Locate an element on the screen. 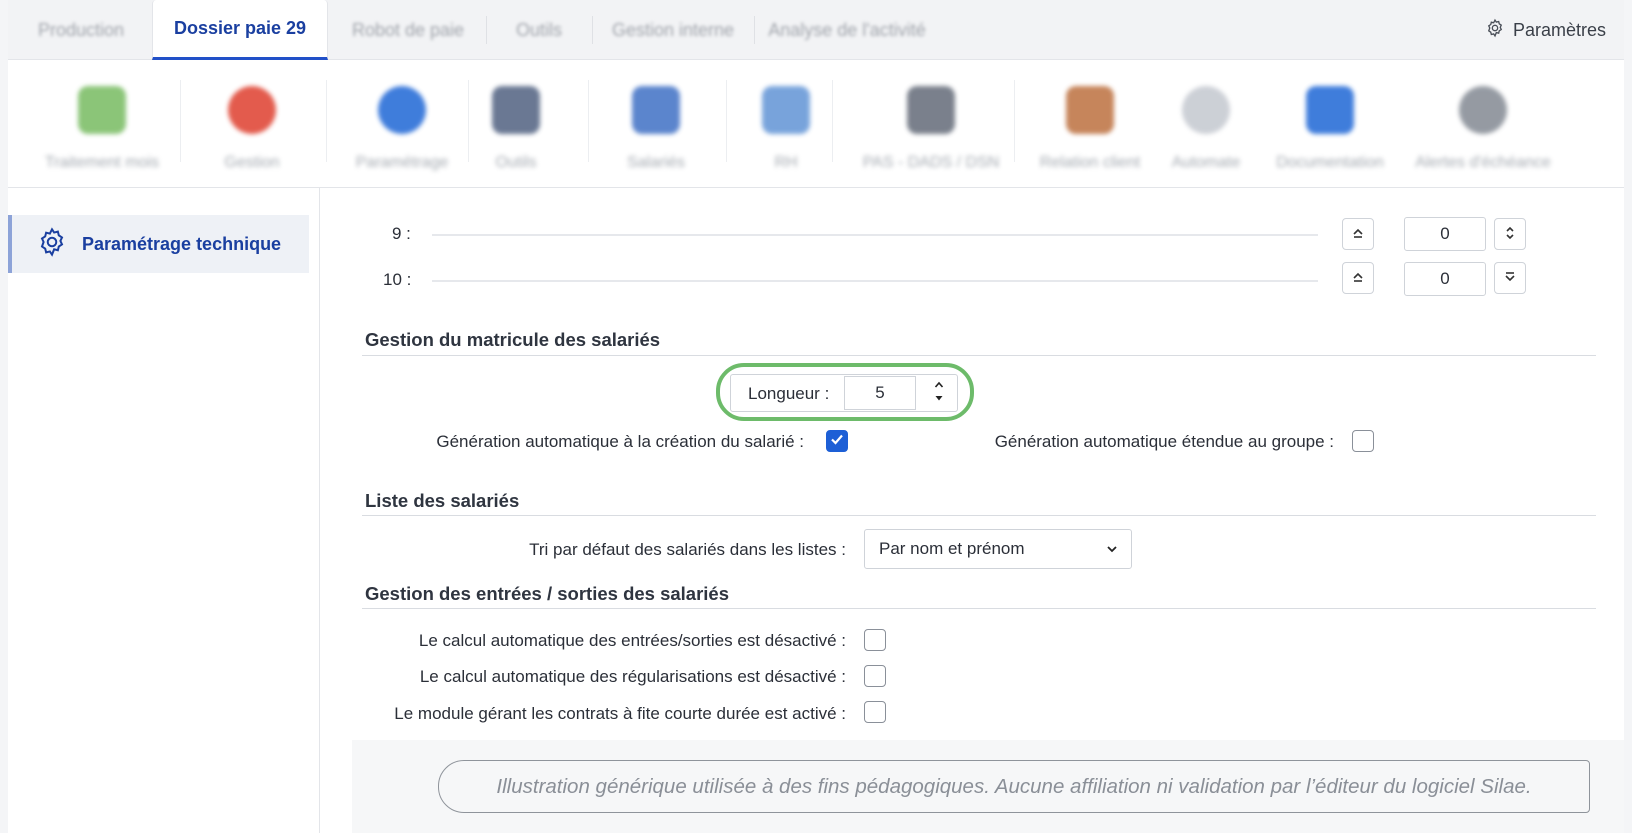  checkmark-icon is located at coordinates (837, 441).